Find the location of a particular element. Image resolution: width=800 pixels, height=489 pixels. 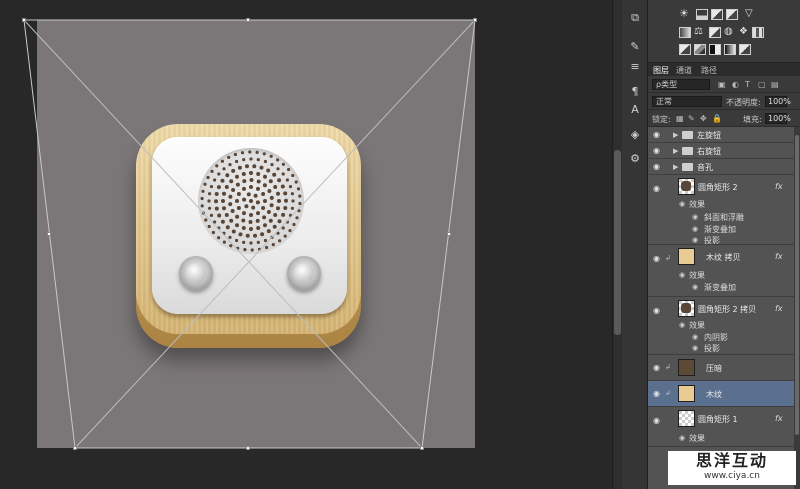

type-filter-icon: T is located at coordinates (747, 84).